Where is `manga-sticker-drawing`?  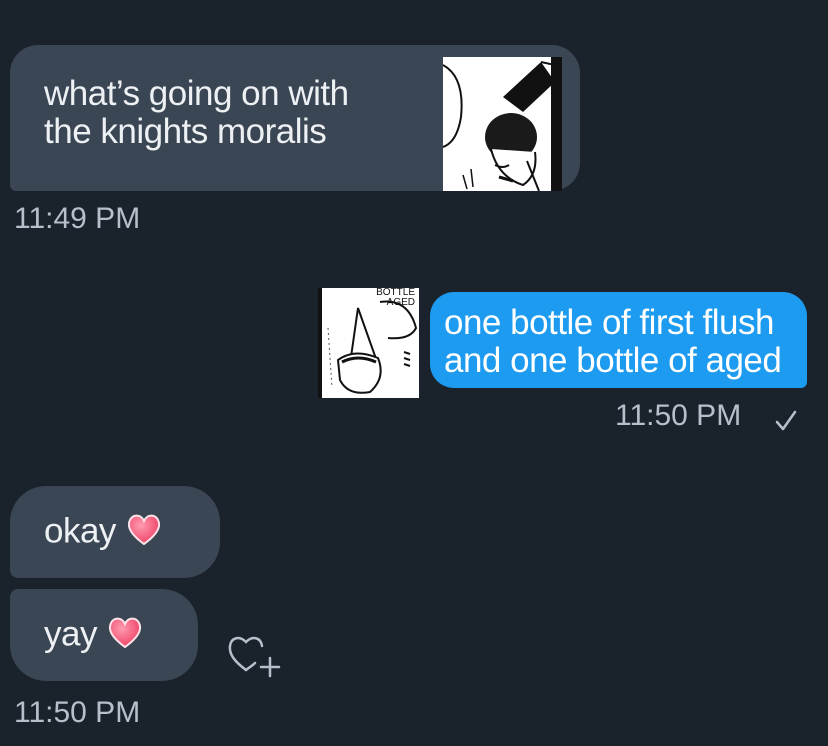 manga-sticker-drawing is located at coordinates (502, 124).